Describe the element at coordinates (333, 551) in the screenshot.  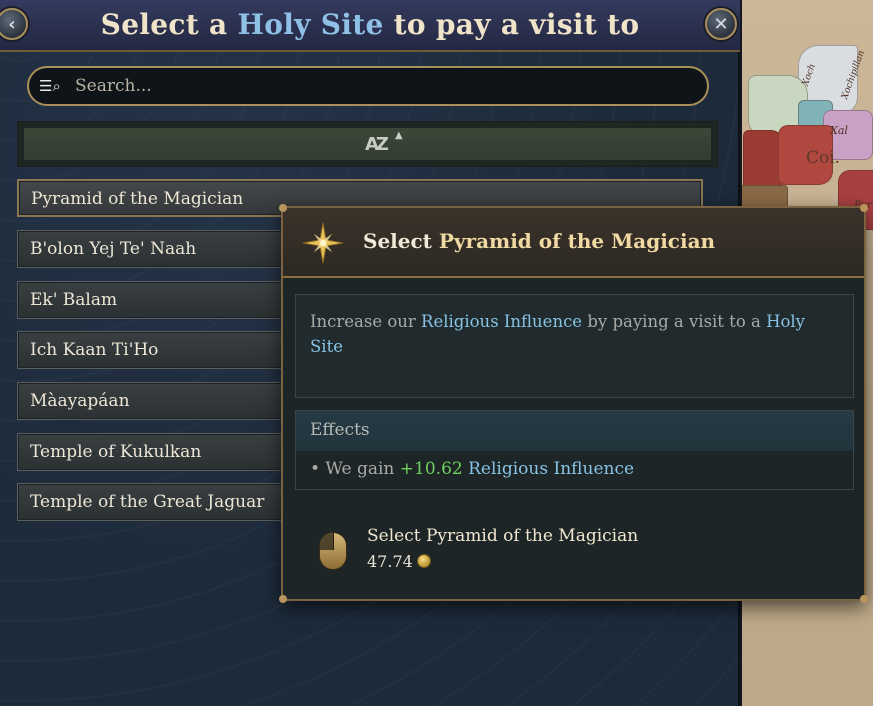
I see `mouse-left-click-icon` at that location.